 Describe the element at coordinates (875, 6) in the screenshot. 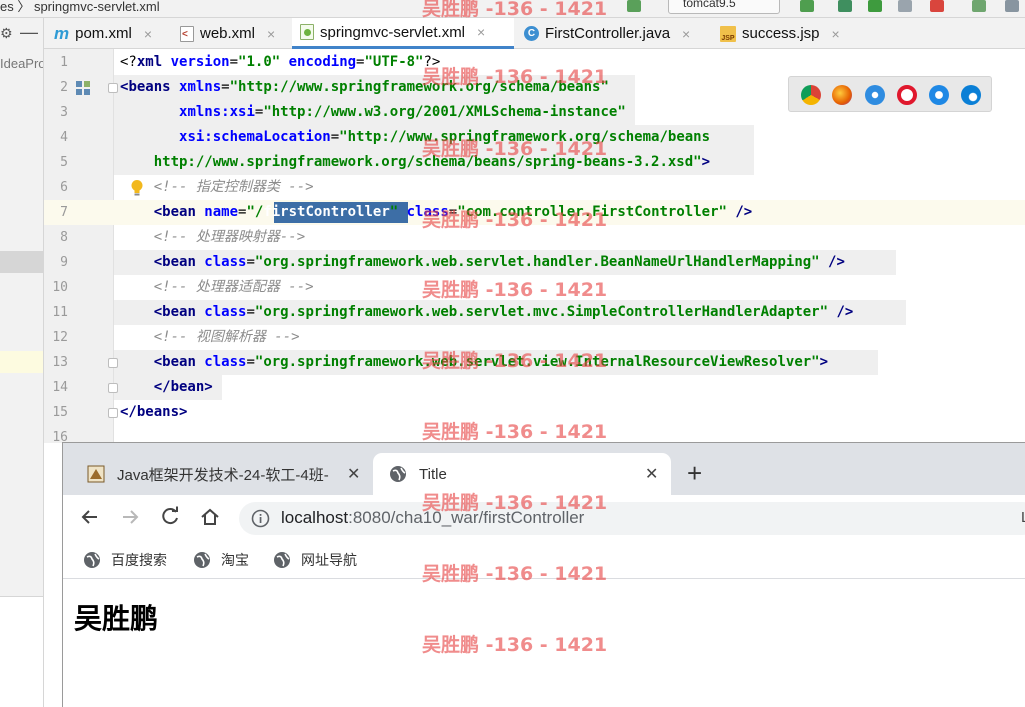

I see `coverage-icon` at that location.